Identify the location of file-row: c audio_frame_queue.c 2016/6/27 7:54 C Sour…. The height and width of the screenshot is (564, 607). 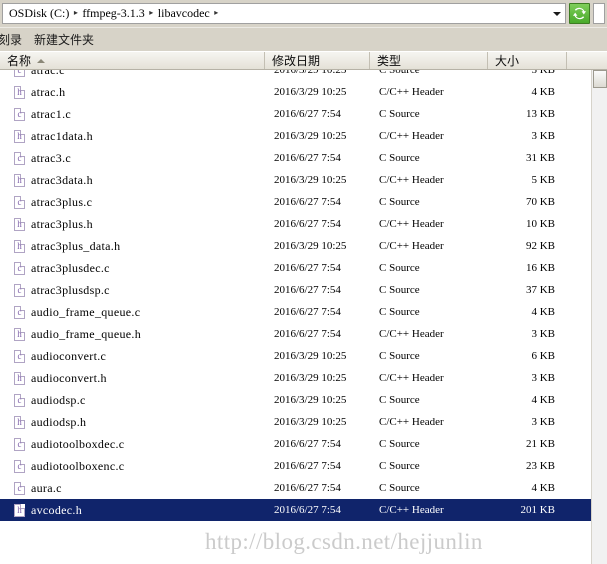
(295, 312).